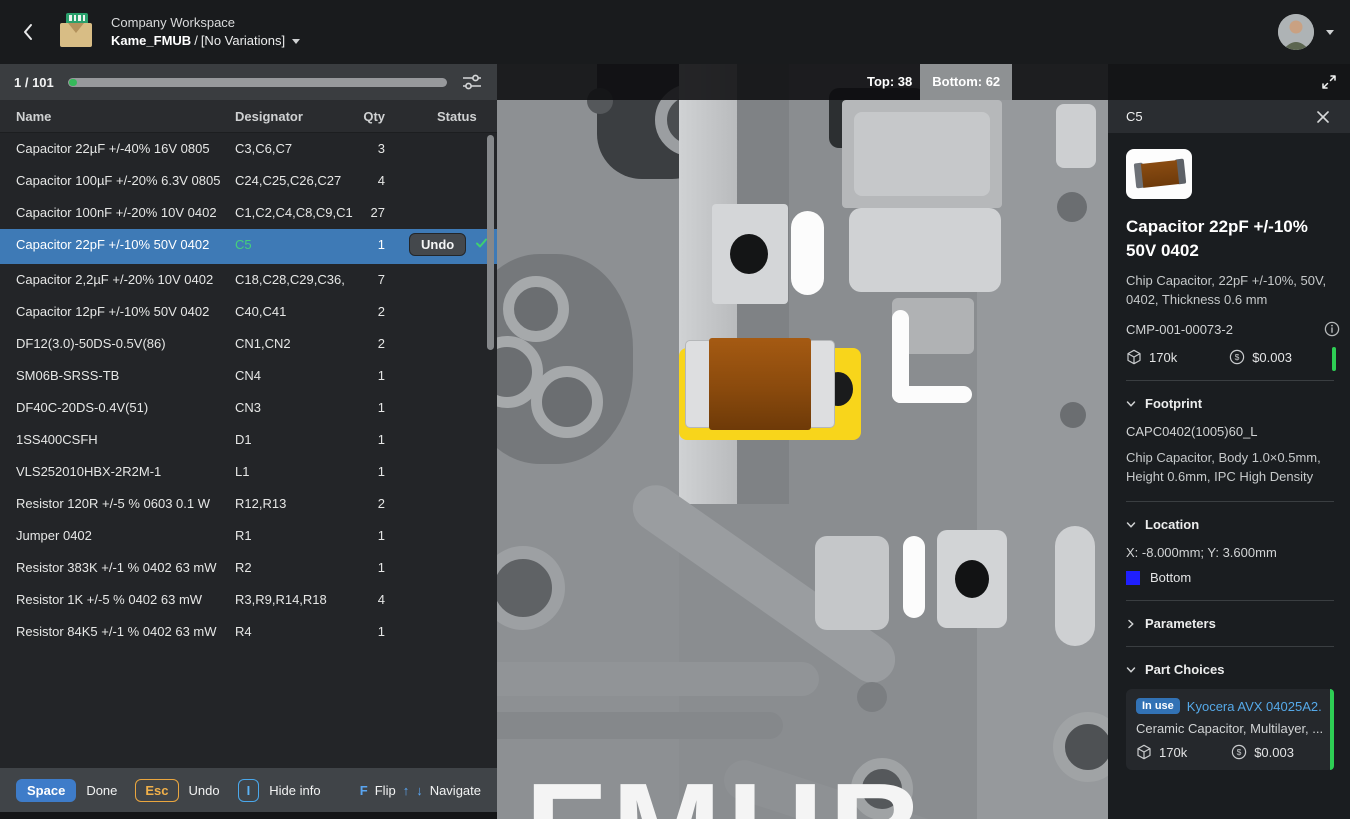 The width and height of the screenshot is (1350, 819). I want to click on row-qty: 4, so click(381, 180).